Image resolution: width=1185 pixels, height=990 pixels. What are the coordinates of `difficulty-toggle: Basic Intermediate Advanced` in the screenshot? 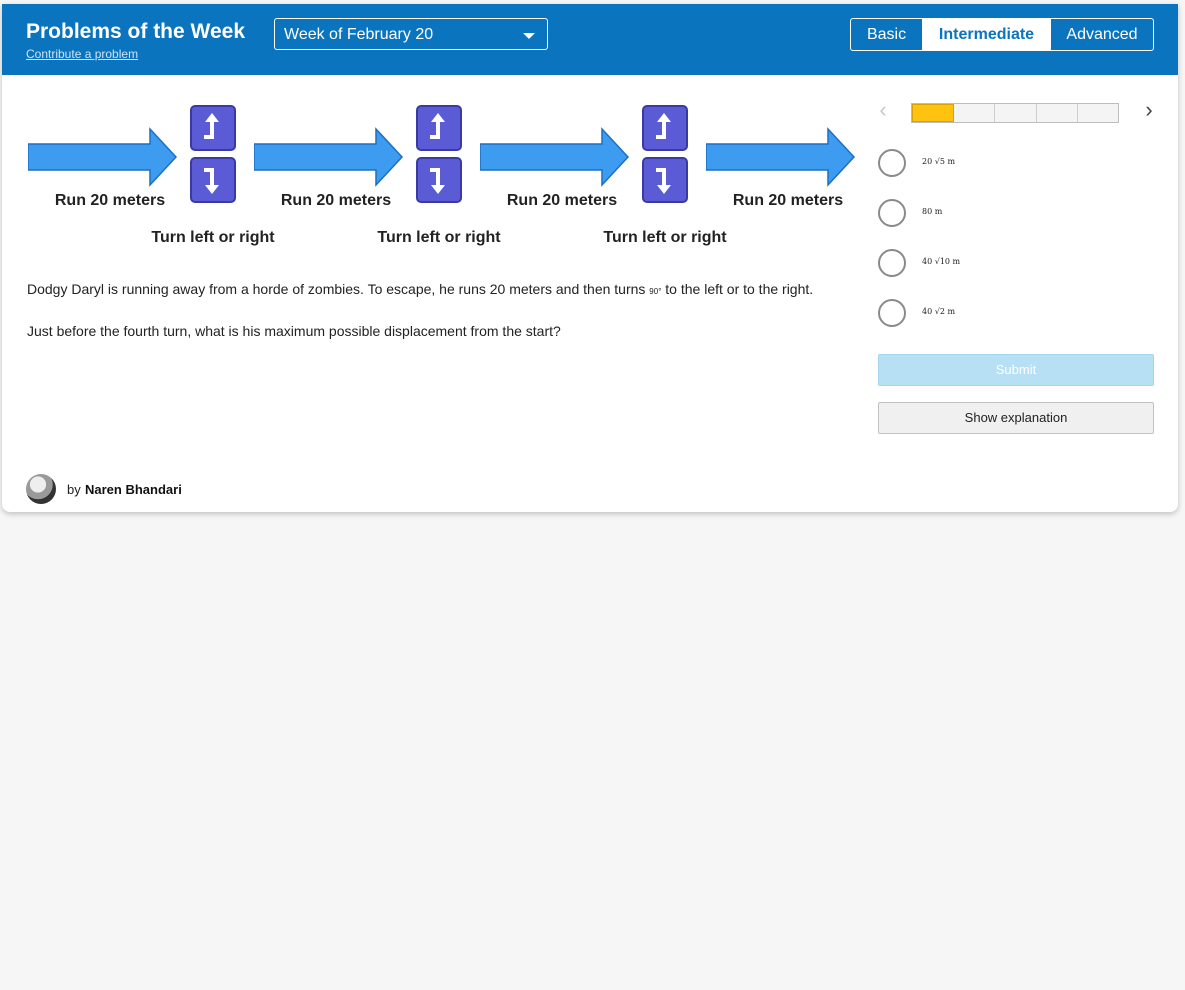 It's located at (1002, 34).